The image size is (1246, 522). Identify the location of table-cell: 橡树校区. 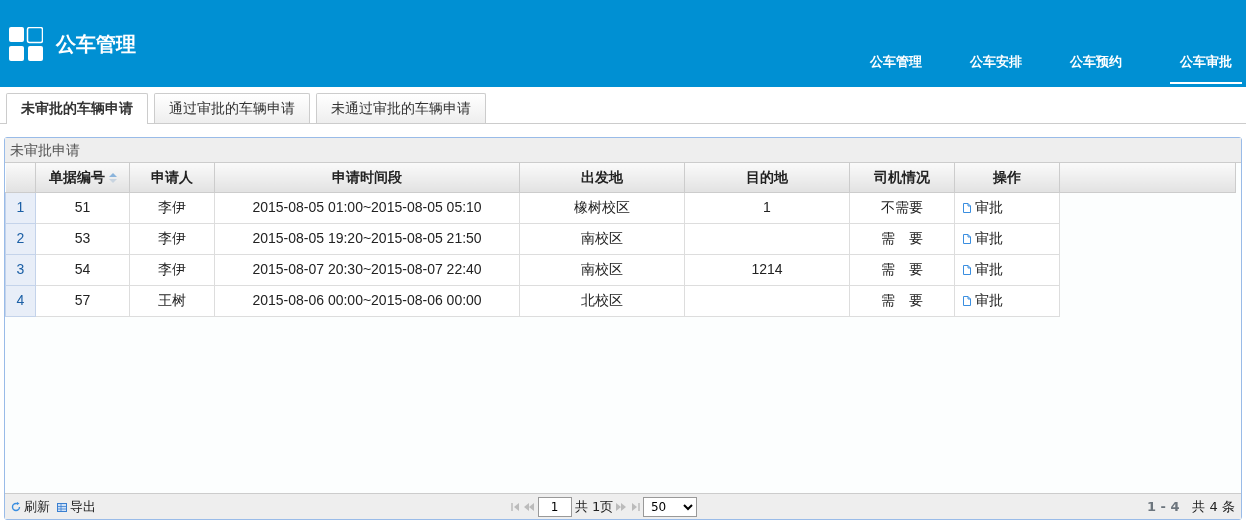
(602, 207).